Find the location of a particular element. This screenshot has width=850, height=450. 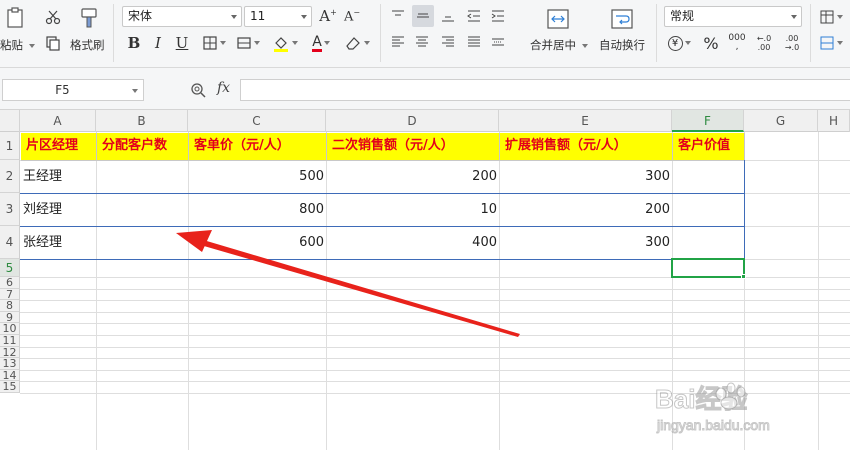

clear-format-button is located at coordinates (357, 43).